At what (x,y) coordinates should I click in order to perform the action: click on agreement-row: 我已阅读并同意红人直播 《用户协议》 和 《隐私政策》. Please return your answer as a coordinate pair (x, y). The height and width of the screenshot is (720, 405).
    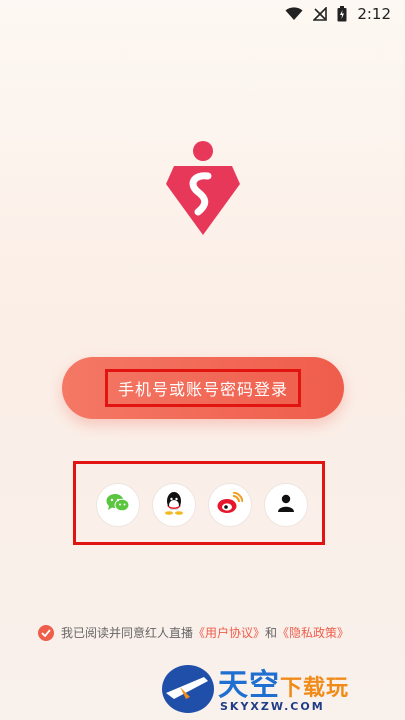
    Looking at the image, I should click on (211, 632).